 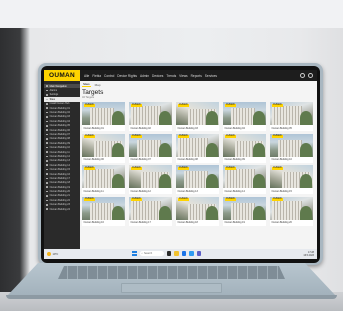 What do you see at coordinates (59, 205) in the screenshot?
I see `sidebar-item-label: Ouman Building 23` at bounding box center [59, 205].